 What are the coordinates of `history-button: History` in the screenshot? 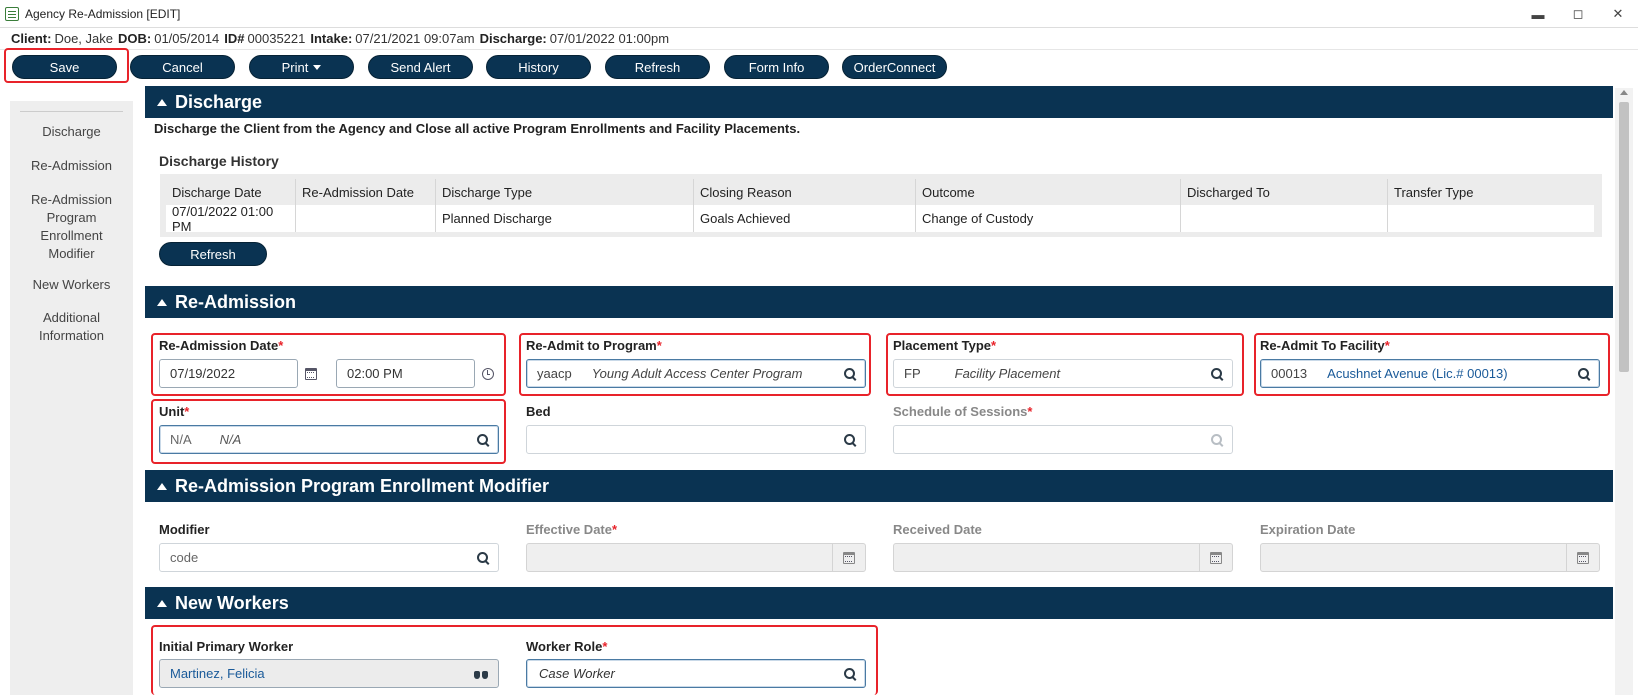 It's located at (538, 67).